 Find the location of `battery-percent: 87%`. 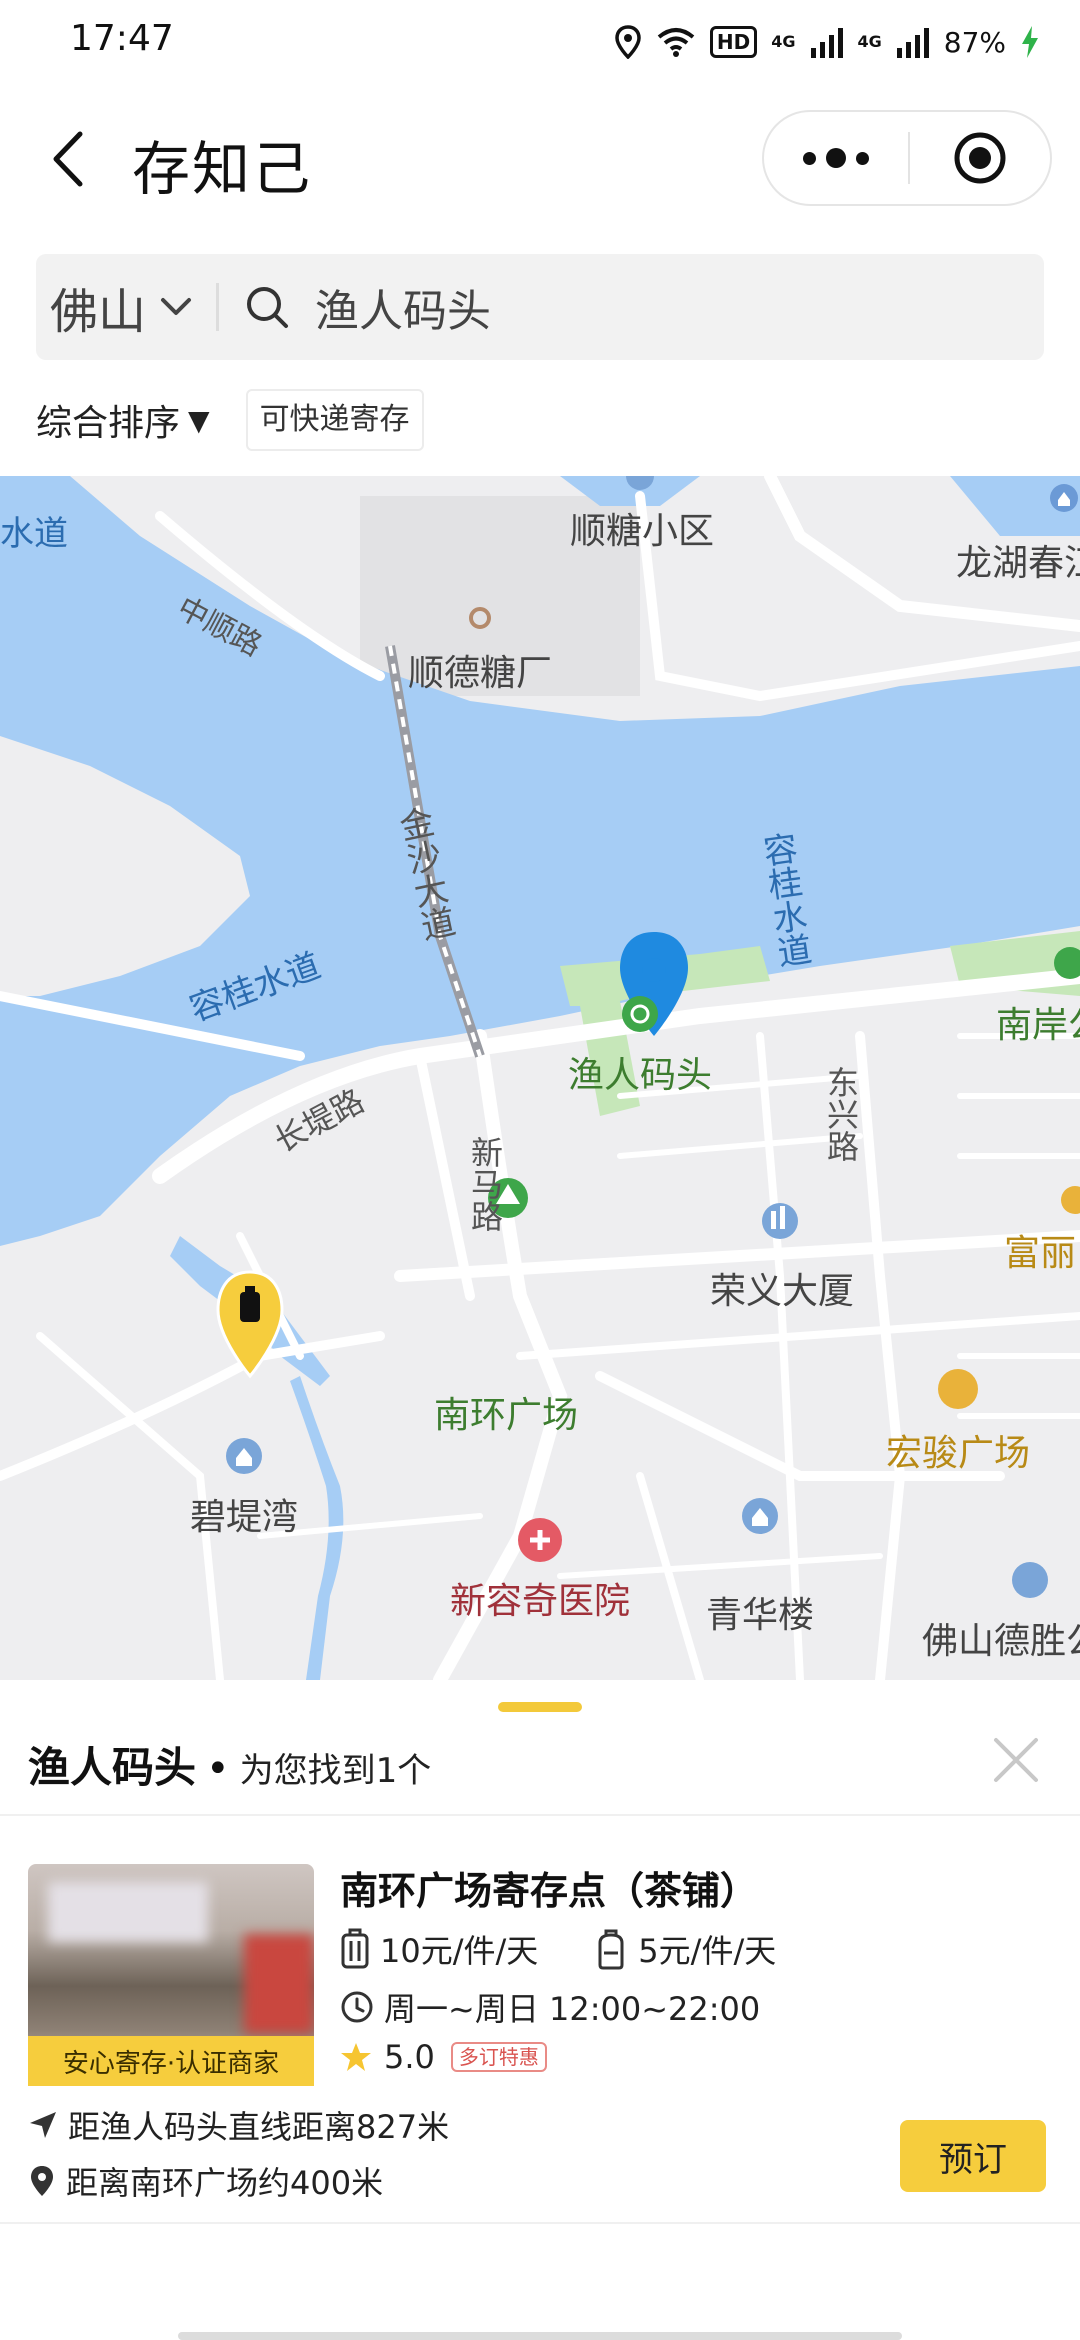

battery-percent: 87% is located at coordinates (974, 42).